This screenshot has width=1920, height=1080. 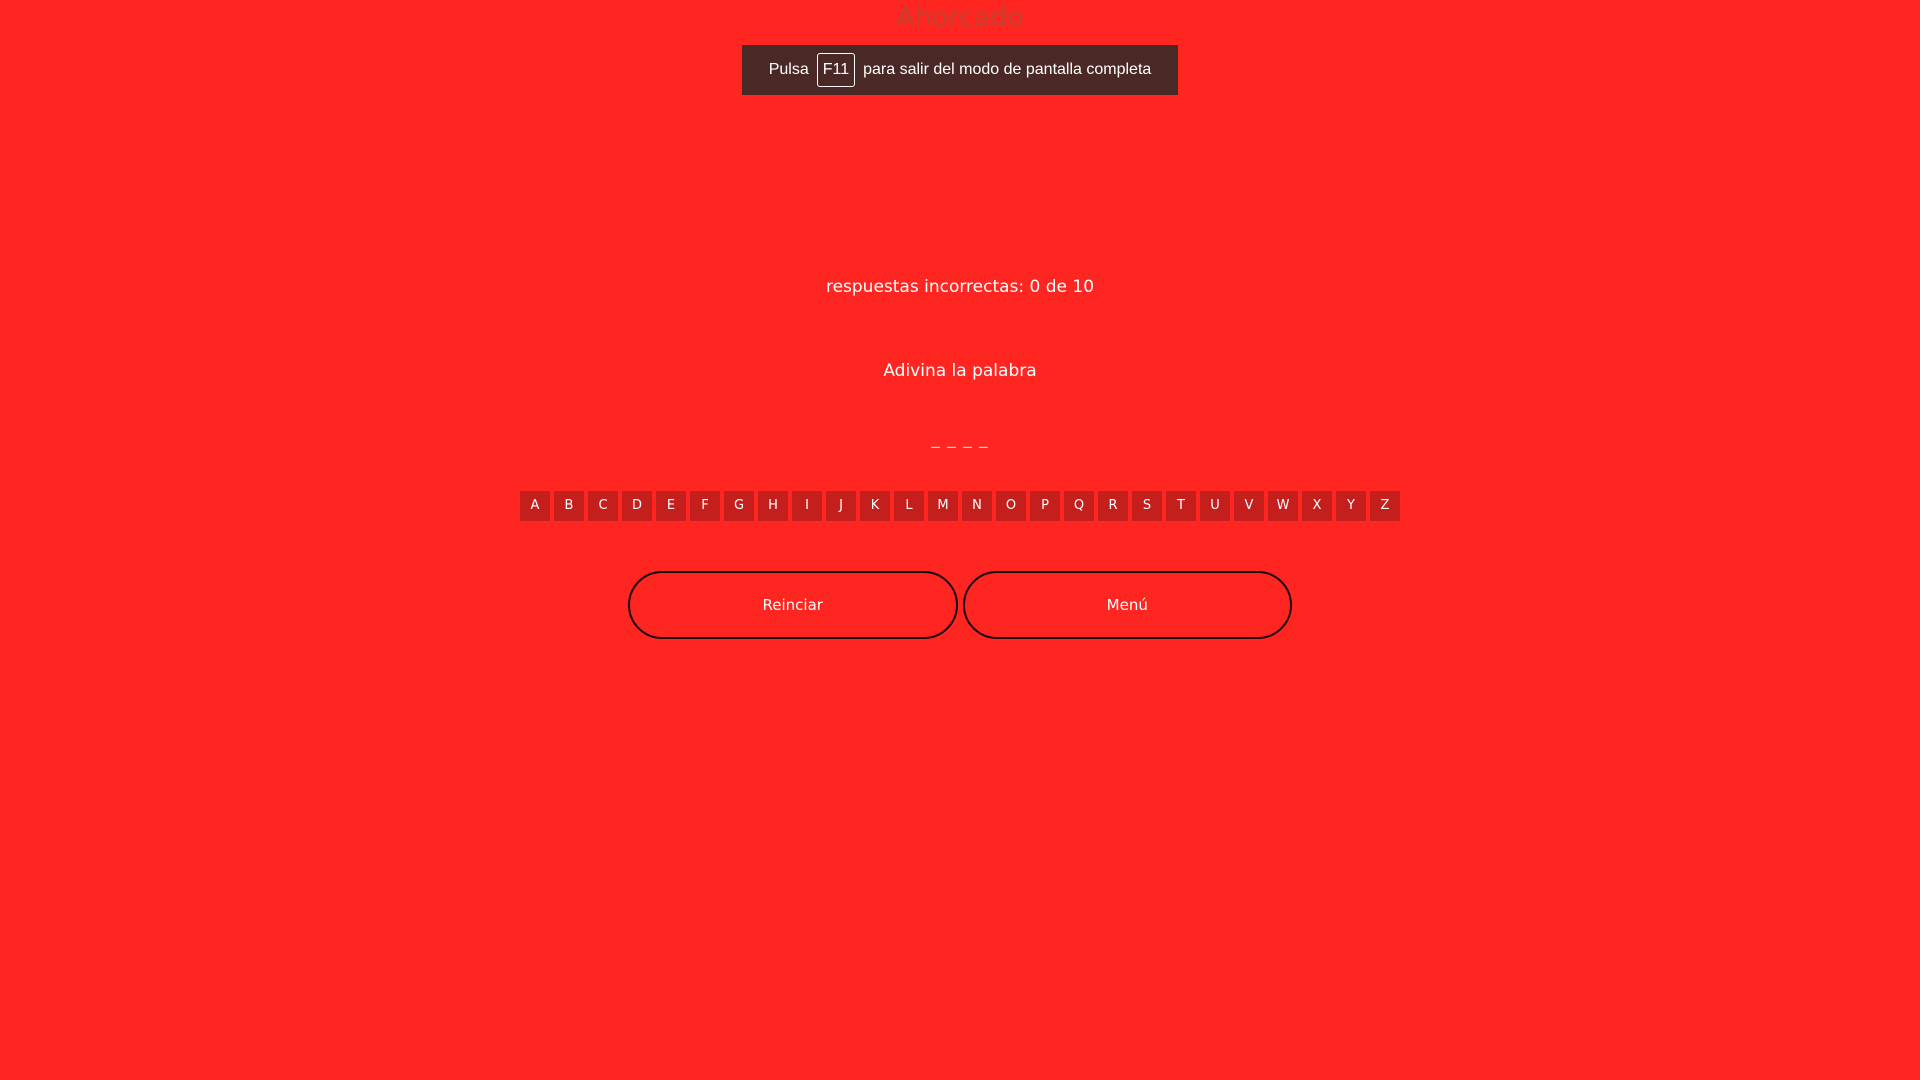 What do you see at coordinates (960, 287) in the screenshot?
I see `wrong-answers-counter: respuestas incorrectas: 0 de 10` at bounding box center [960, 287].